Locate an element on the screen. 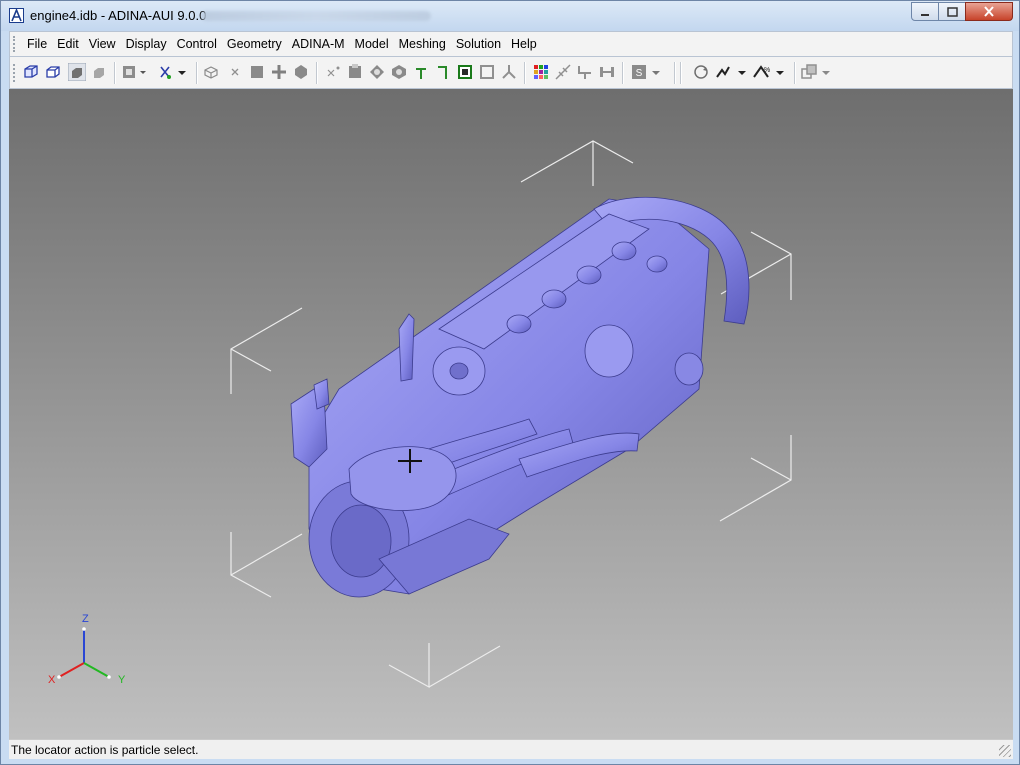 Image resolution: width=1020 pixels, height=765 pixels. s-box-icon: S is located at coordinates (639, 72).